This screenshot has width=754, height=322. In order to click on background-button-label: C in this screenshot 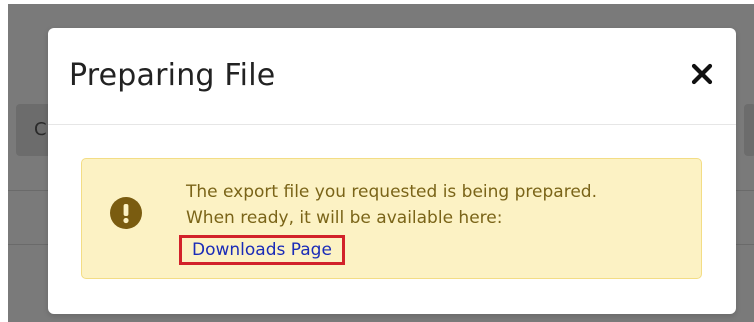, I will do `click(40, 129)`.